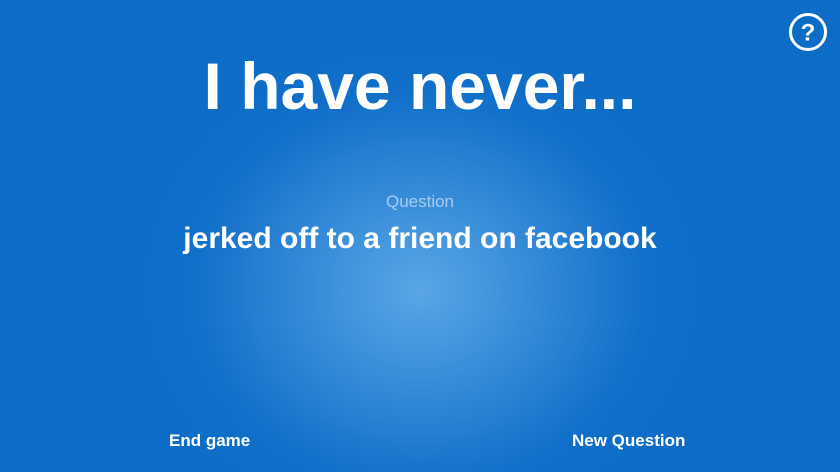 This screenshot has width=840, height=472. I want to click on question-circle-icon: ?, so click(808, 32).